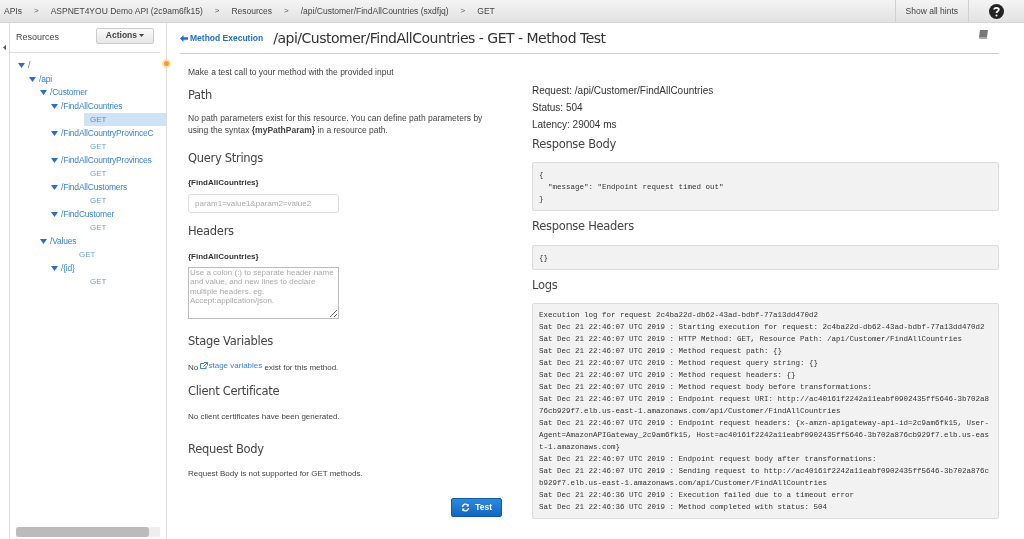 This screenshot has height=539, width=1024. Describe the element at coordinates (106, 160) in the screenshot. I see `tree-resource-item: /FindAllCountryProvinces` at that location.